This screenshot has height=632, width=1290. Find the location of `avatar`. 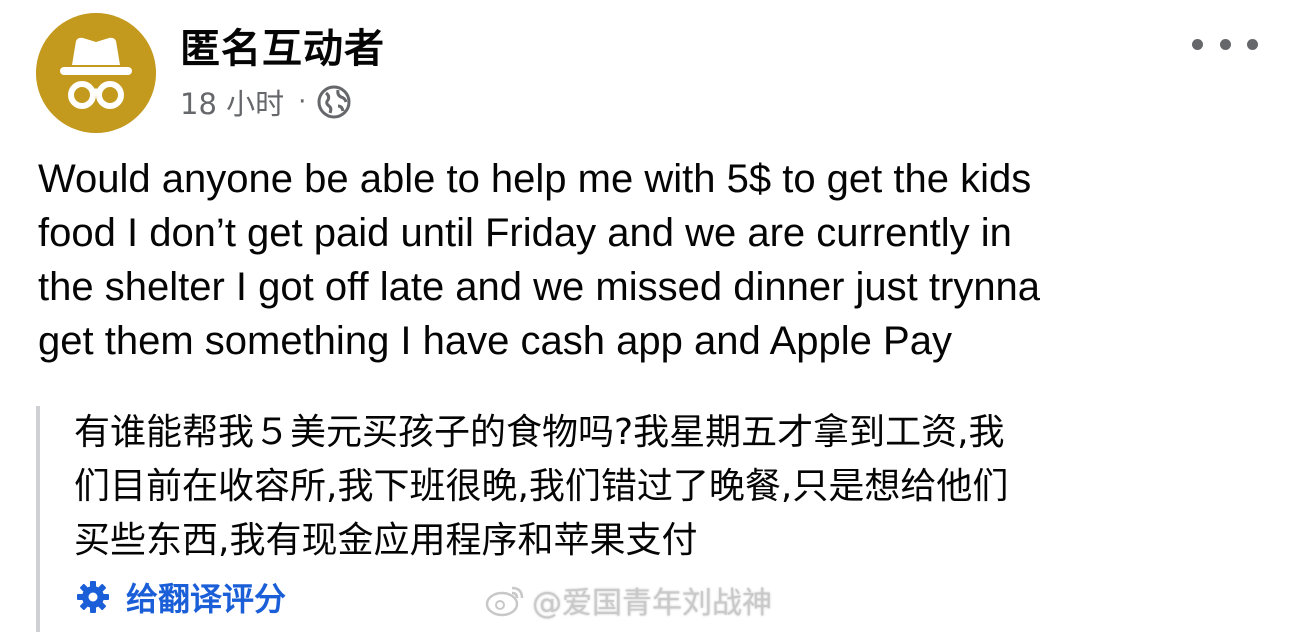

avatar is located at coordinates (96, 73).